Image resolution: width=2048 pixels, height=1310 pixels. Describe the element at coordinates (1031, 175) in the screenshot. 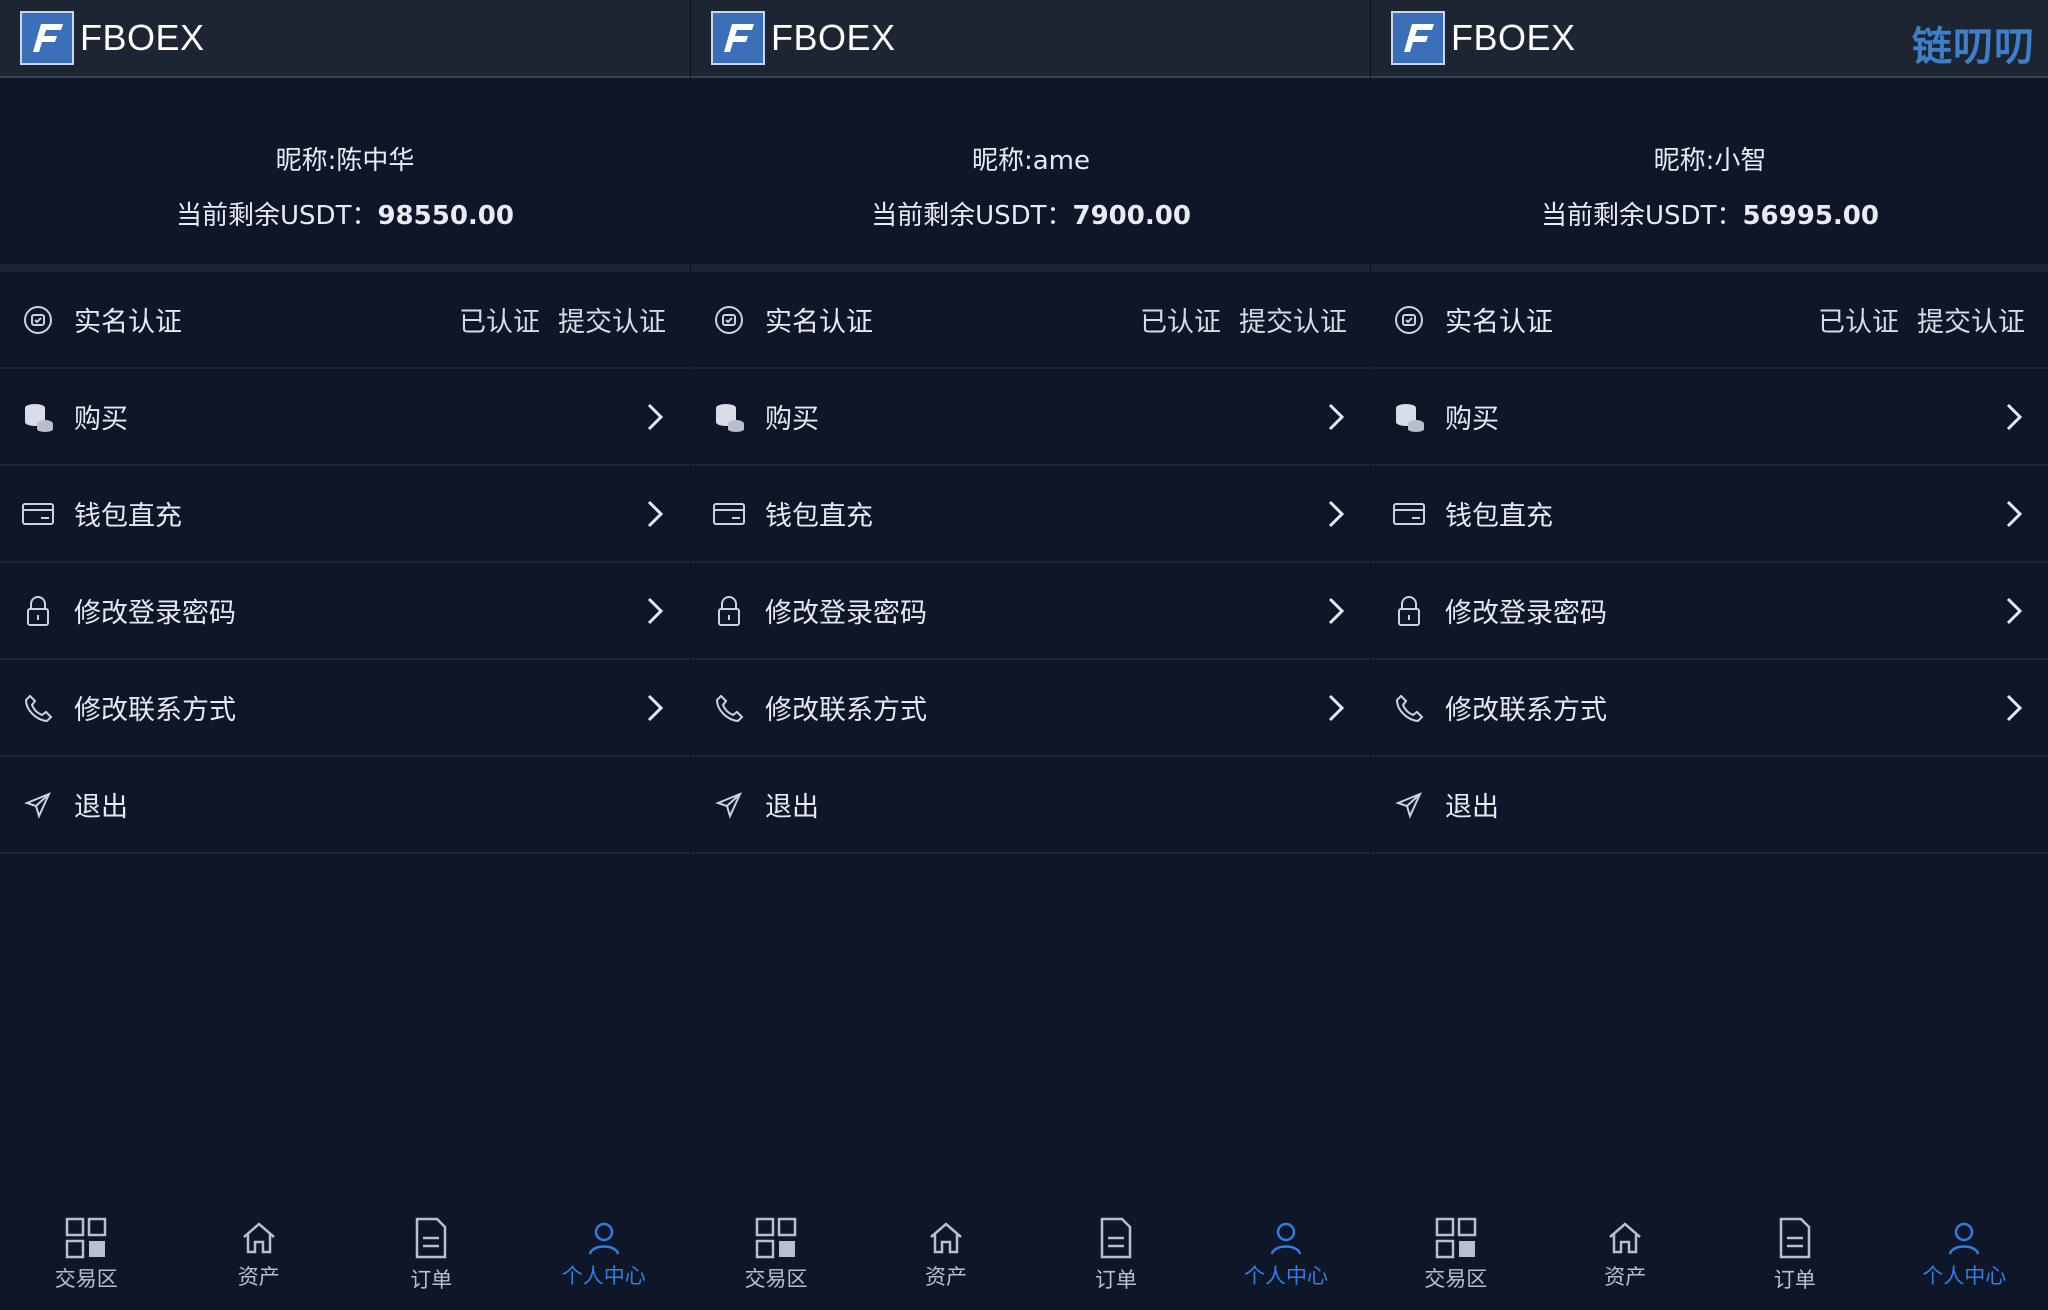

I see `profile-summary: 昵称:ame 当前剩余USDT：7900.00` at that location.